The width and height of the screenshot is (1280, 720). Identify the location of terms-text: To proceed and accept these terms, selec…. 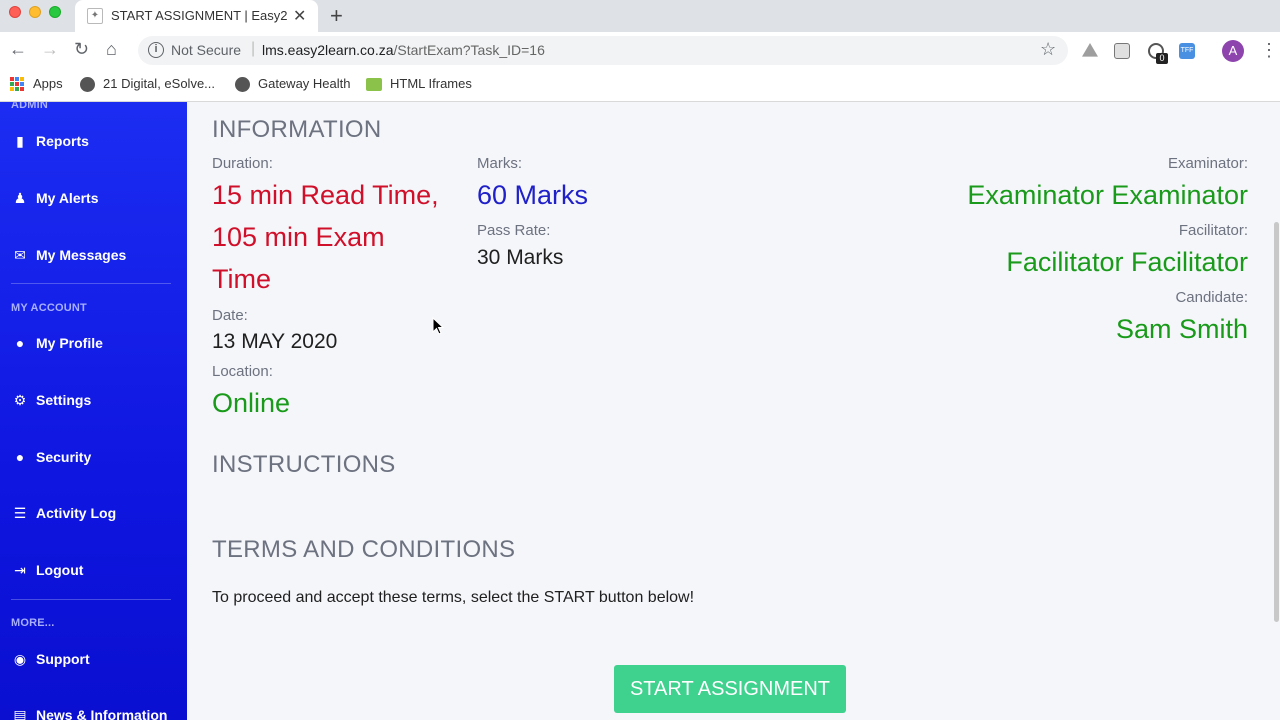
(453, 597).